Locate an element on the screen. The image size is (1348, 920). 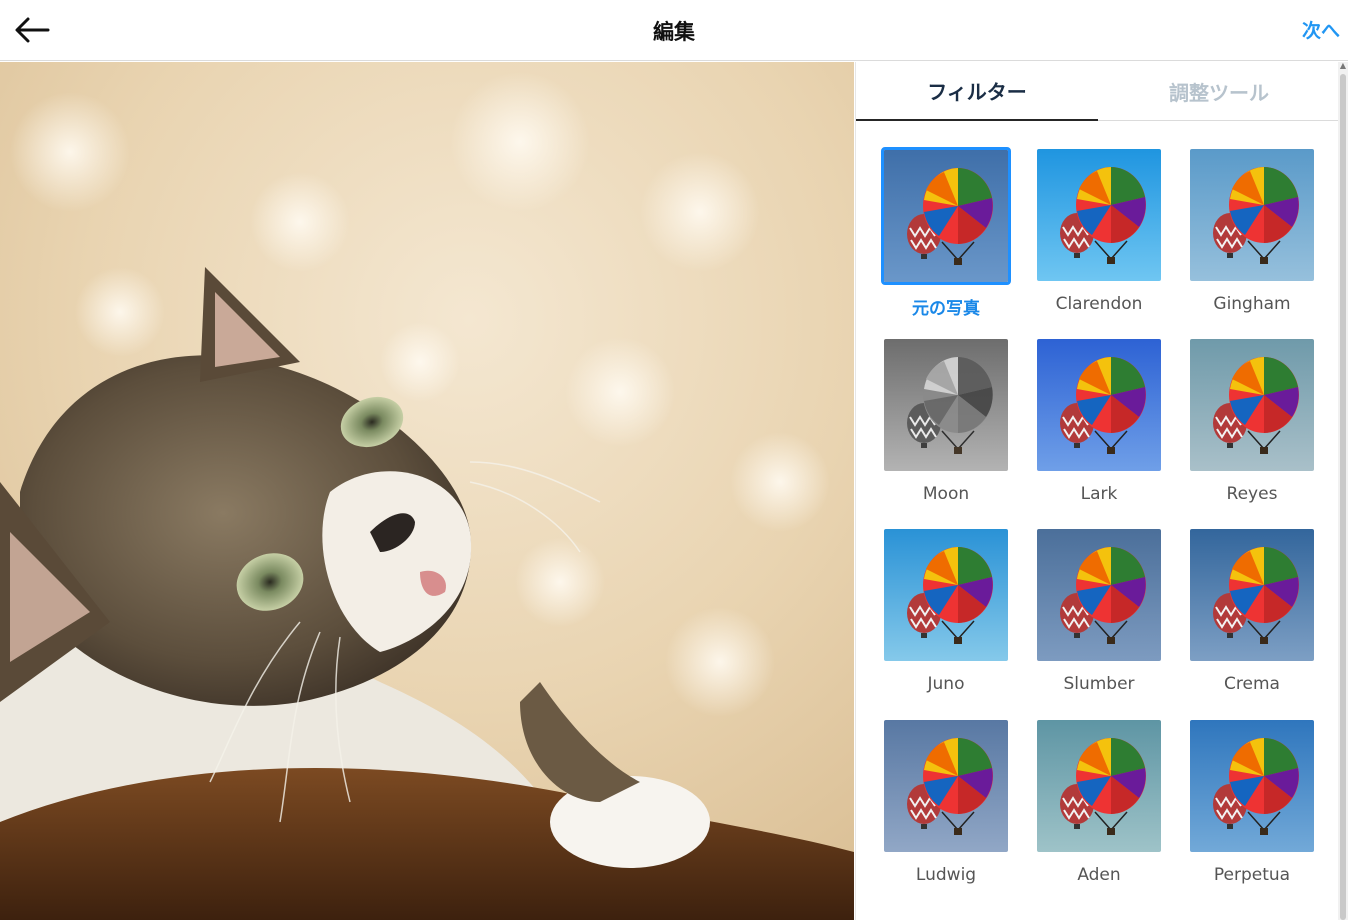
filter-item: Perpetua is located at coordinates (1252, 810).